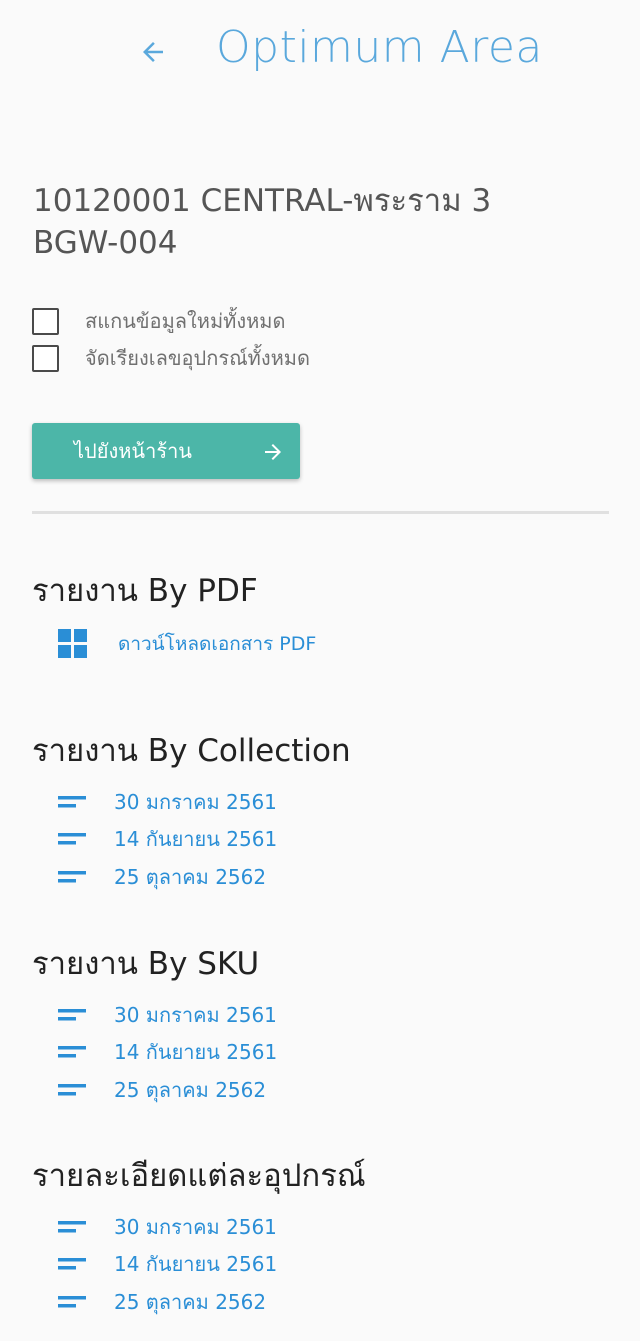 This screenshot has width=640, height=1341. Describe the element at coordinates (273, 452) in the screenshot. I see `arrow-right-icon` at that location.